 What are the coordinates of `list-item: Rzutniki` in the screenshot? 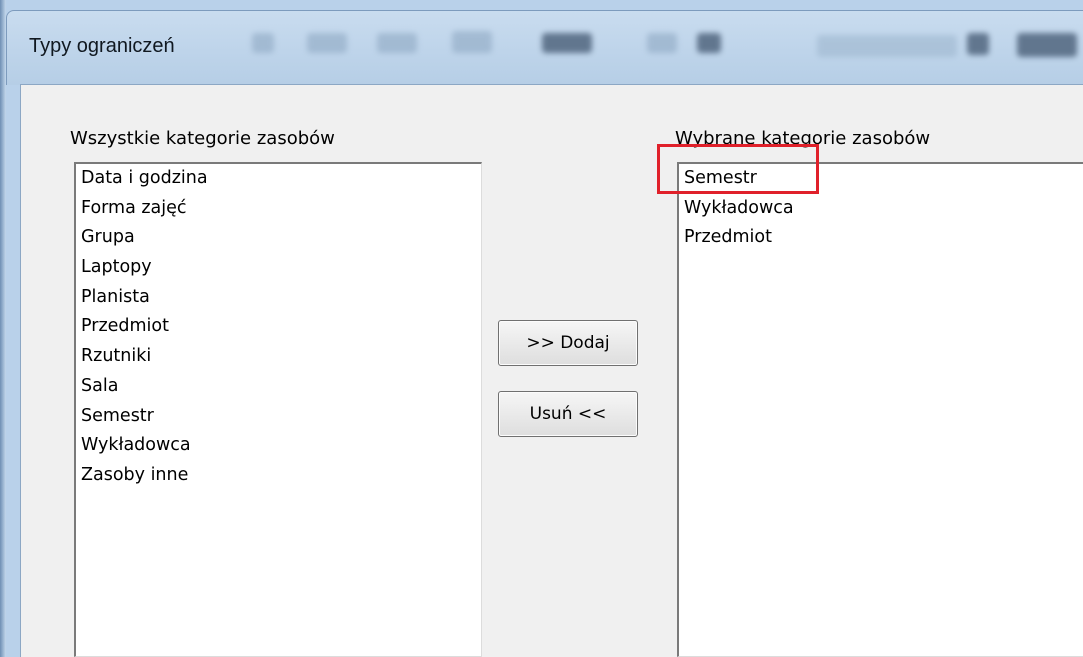 It's located at (278, 357).